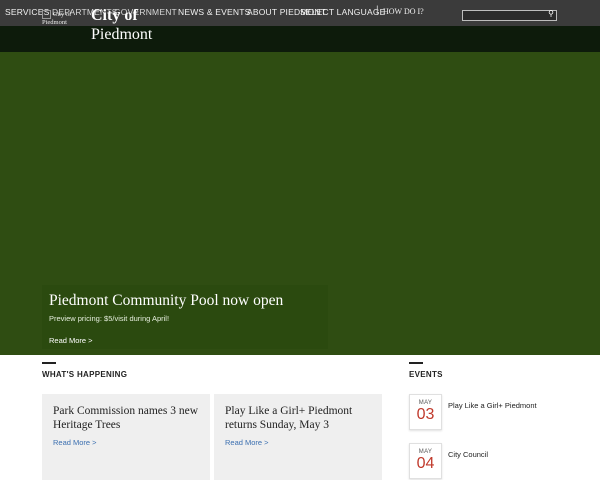  I want to click on site-title-line-2: Piedmont, so click(122, 34).